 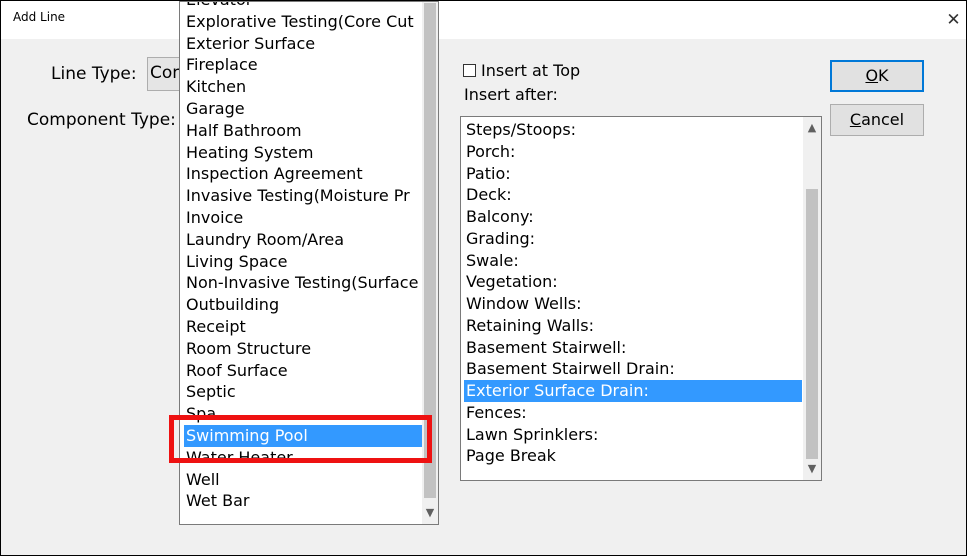 I want to click on dropdown-list-item: Receipt, so click(x=303, y=327).